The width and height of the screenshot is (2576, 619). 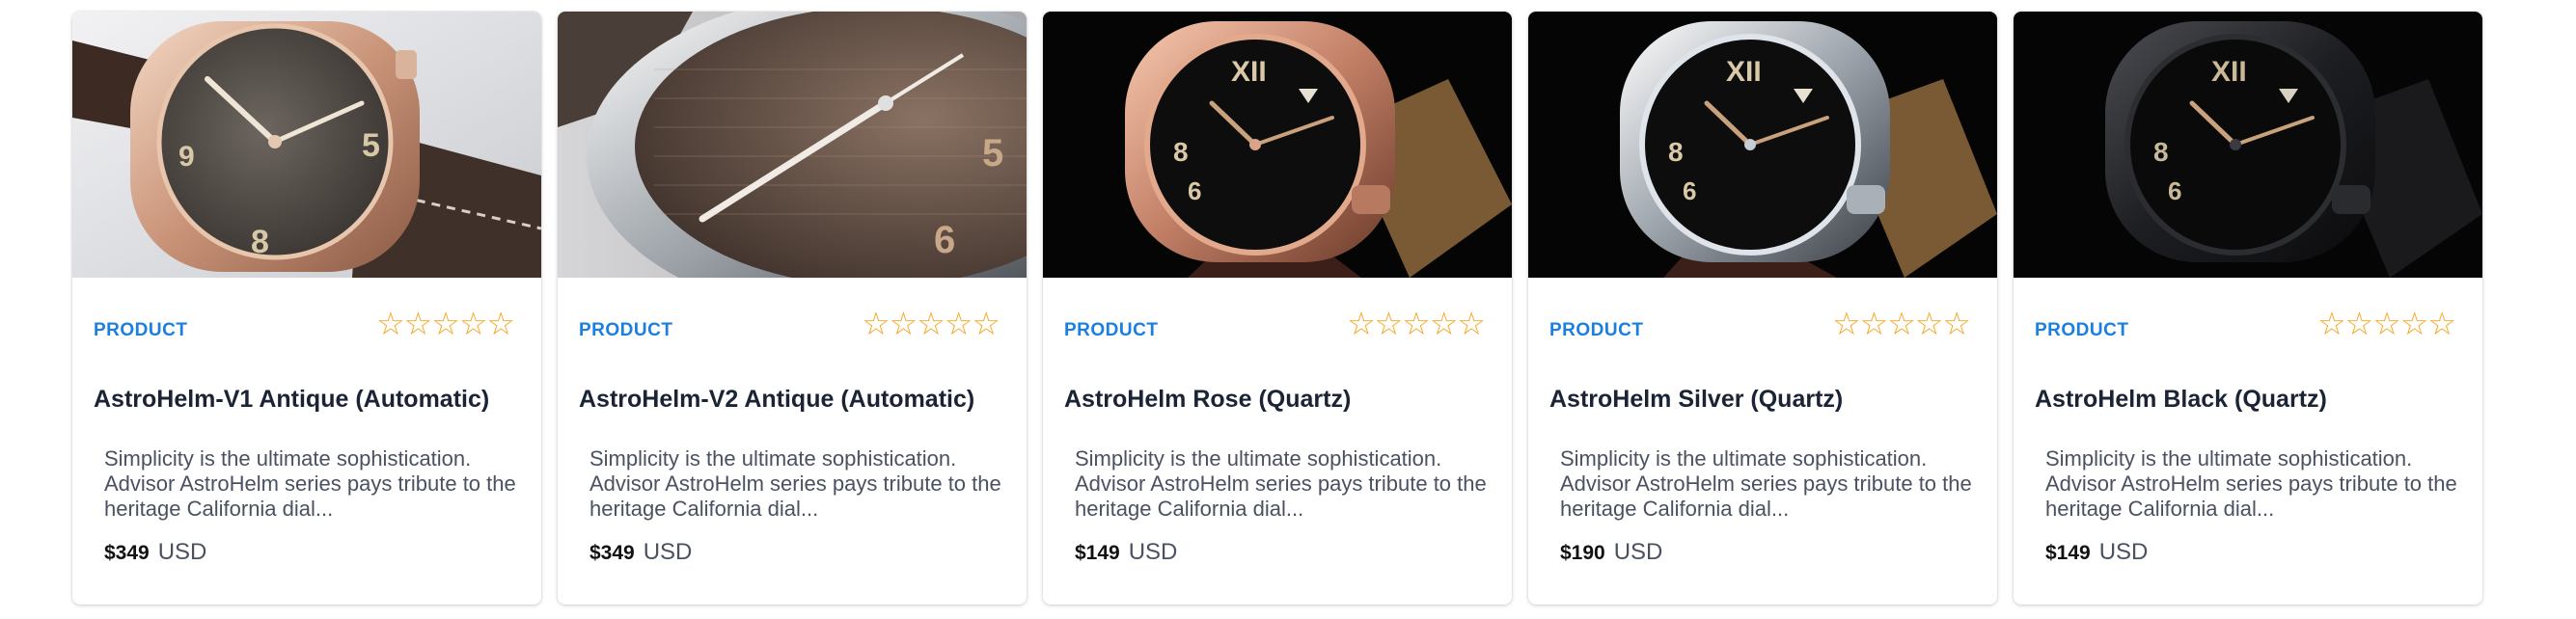 I want to click on product-title: AstroHelm-V1 Antique (Automatic), so click(x=291, y=400).